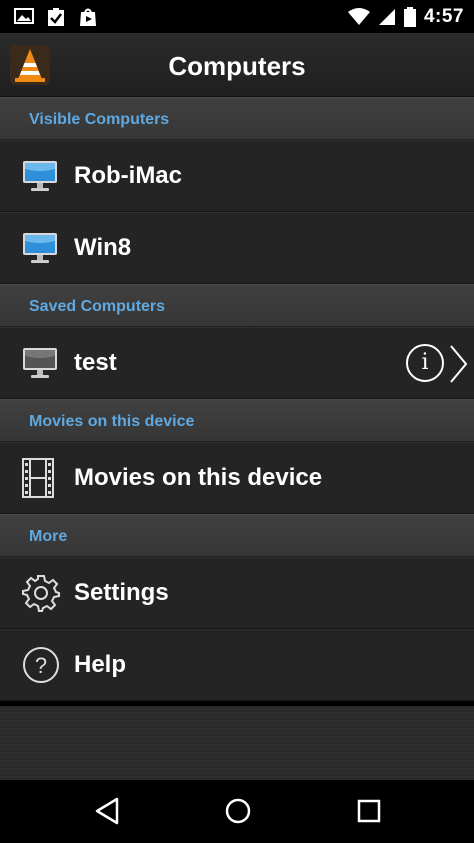 The height and width of the screenshot is (843, 474). I want to click on back-icon, so click(107, 811).